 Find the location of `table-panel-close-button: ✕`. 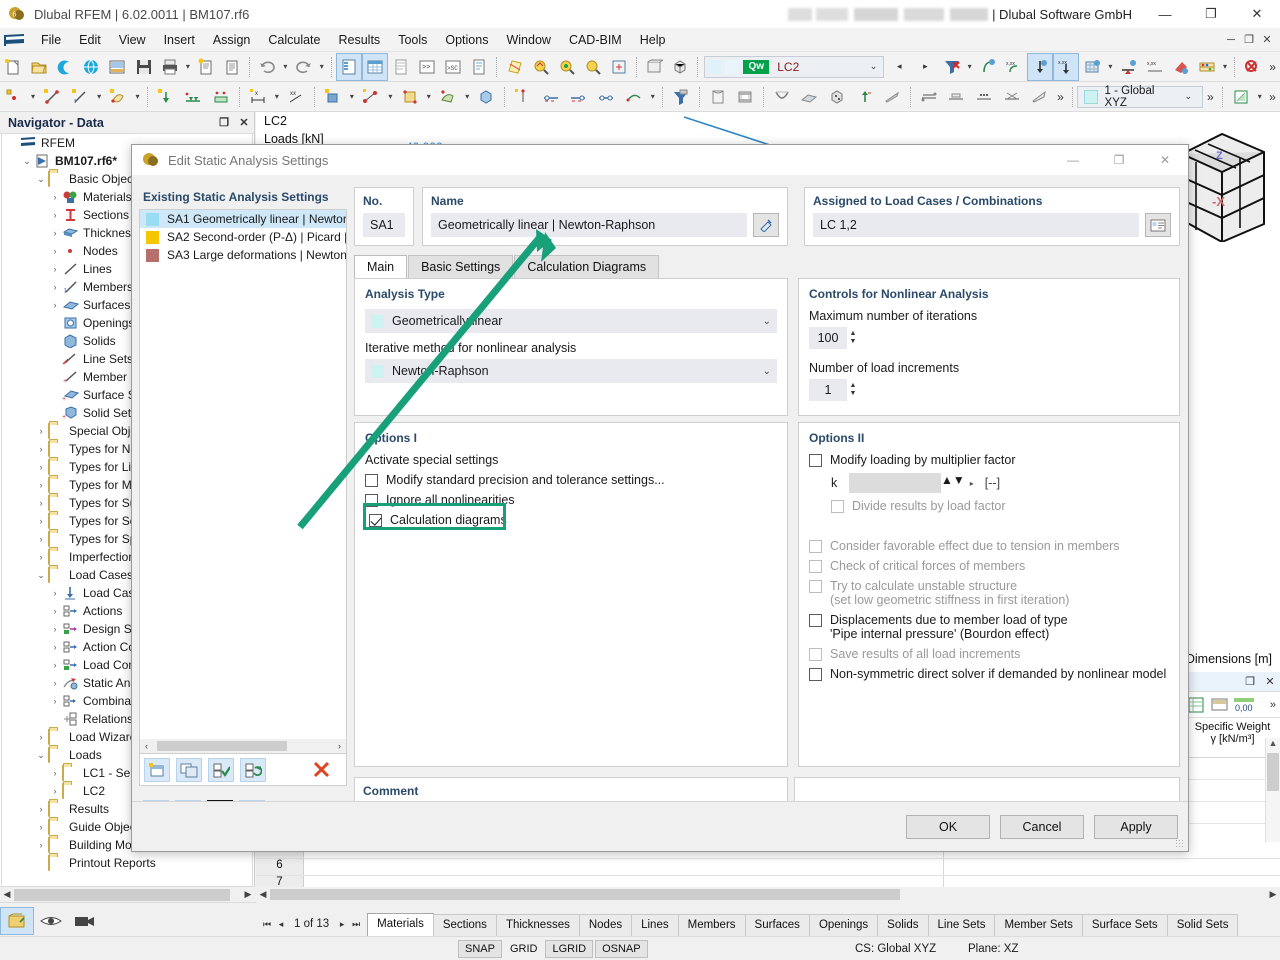

table-panel-close-button: ✕ is located at coordinates (1270, 681).